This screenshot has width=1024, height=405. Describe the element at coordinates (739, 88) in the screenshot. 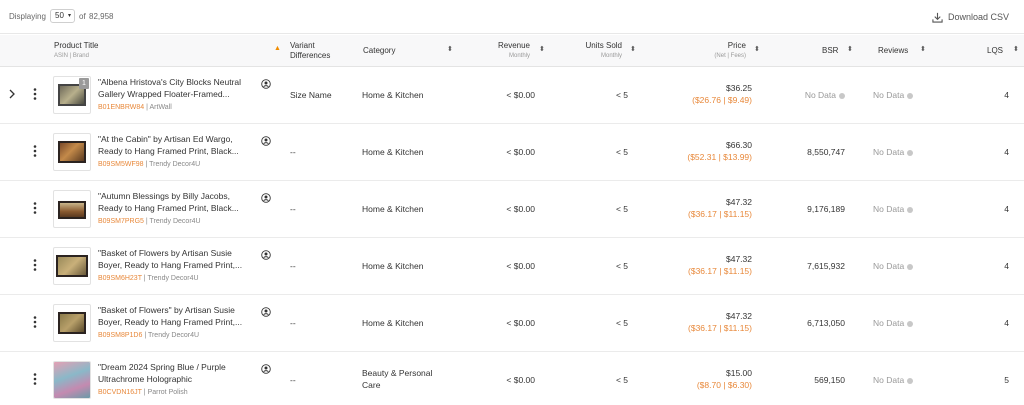

I see `price: $36.25` at that location.